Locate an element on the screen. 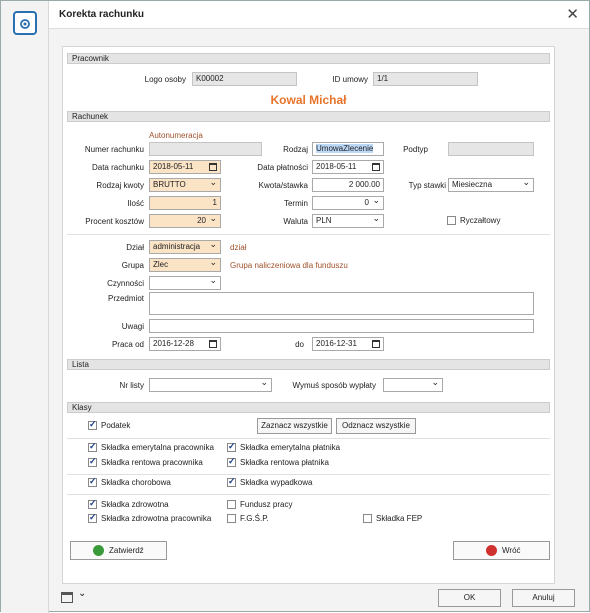  wypadkowa-checkbox is located at coordinates (231, 481).